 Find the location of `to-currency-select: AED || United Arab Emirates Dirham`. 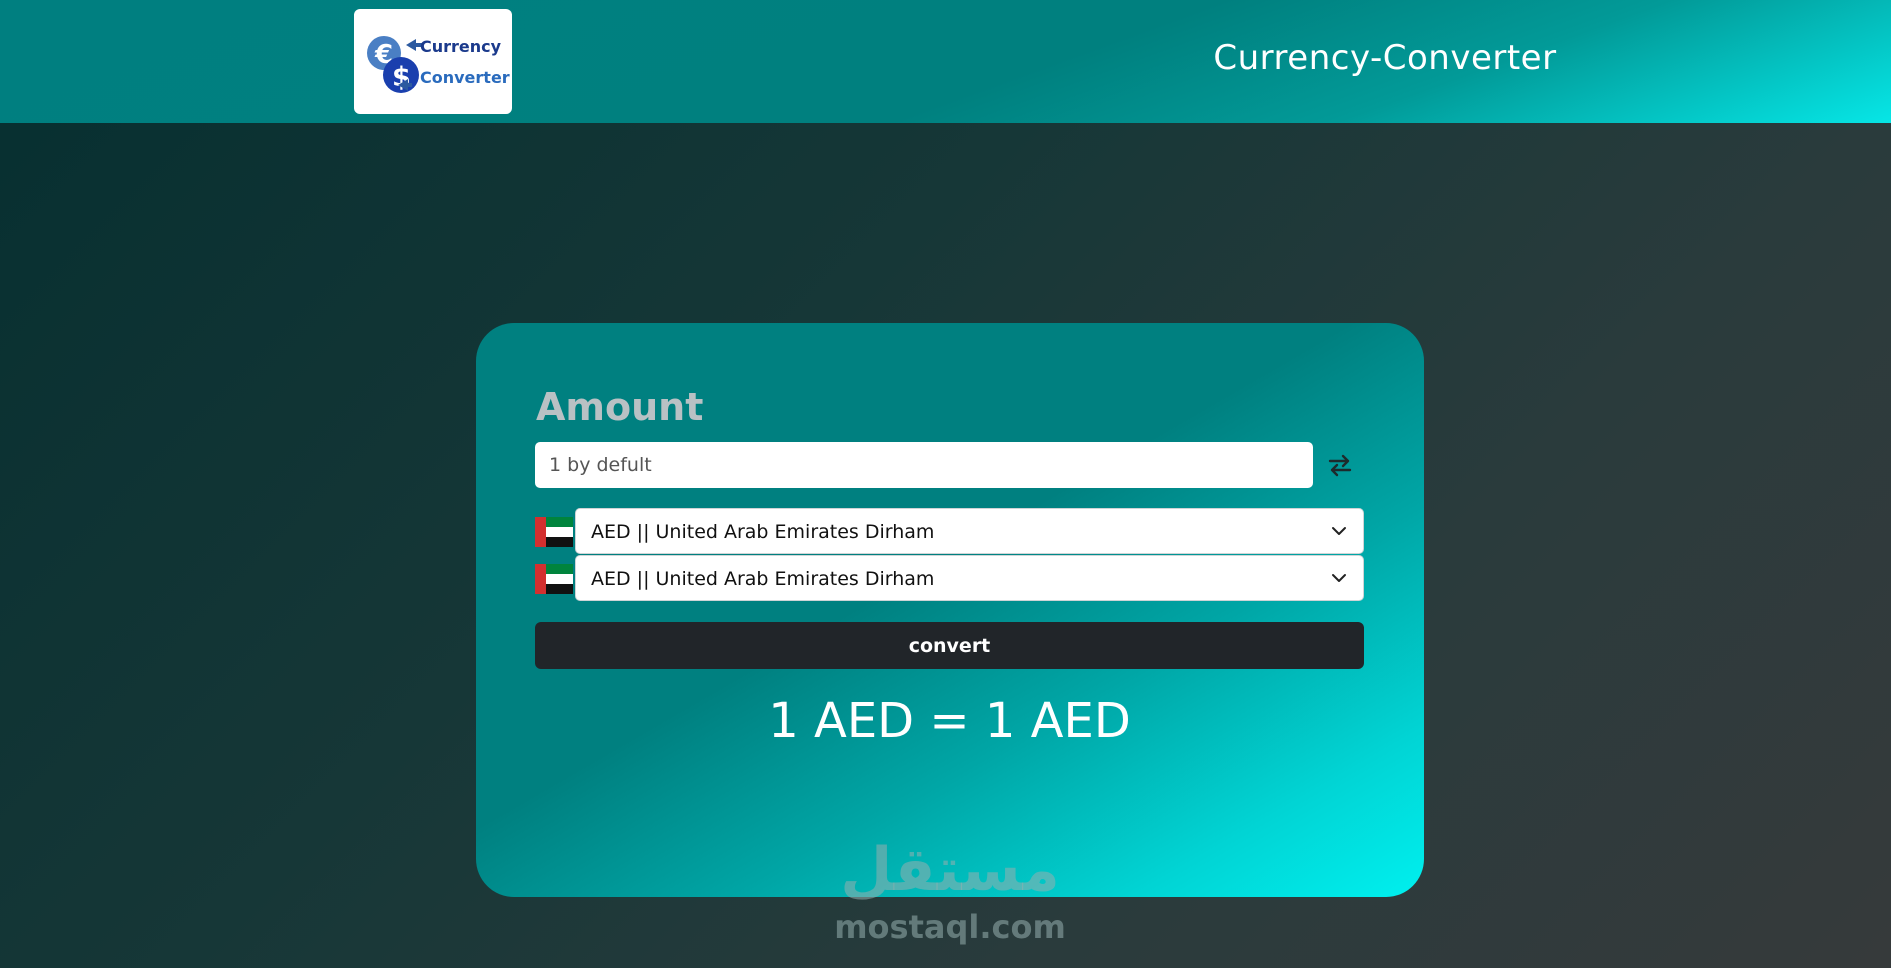

to-currency-select: AED || United Arab Emirates Dirham is located at coordinates (969, 578).